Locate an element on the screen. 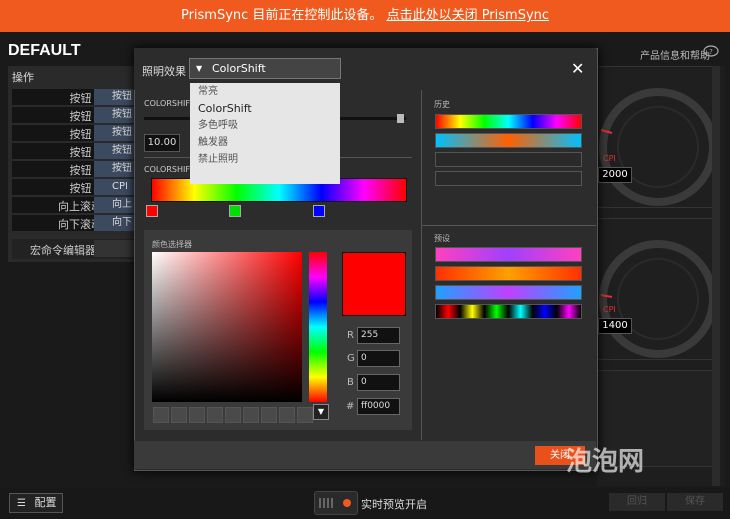 The image size is (730, 519). profile-title: DEFAULT is located at coordinates (44, 50).